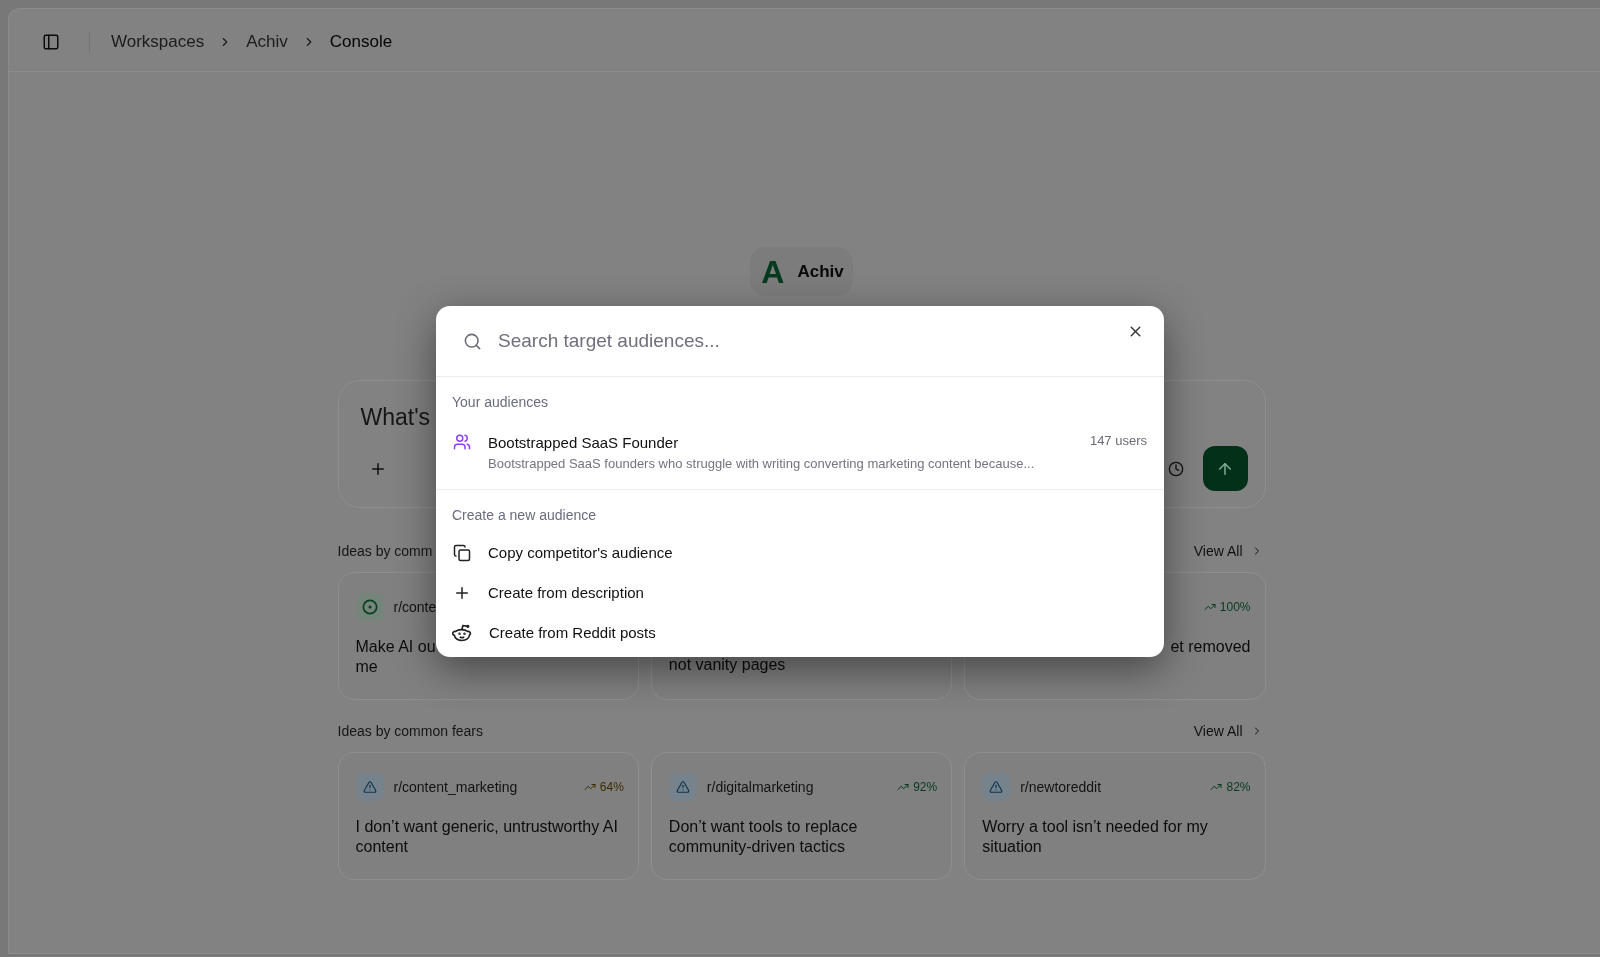 The width and height of the screenshot is (1600, 957). I want to click on idea-text: Don’t want tools to replace community-driven tactics, so click(763, 837).